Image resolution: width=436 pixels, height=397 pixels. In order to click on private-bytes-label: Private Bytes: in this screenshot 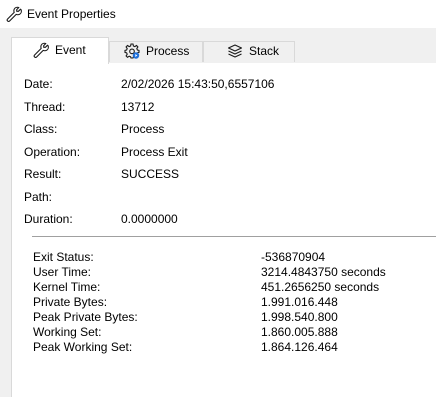, I will do `click(70, 302)`.